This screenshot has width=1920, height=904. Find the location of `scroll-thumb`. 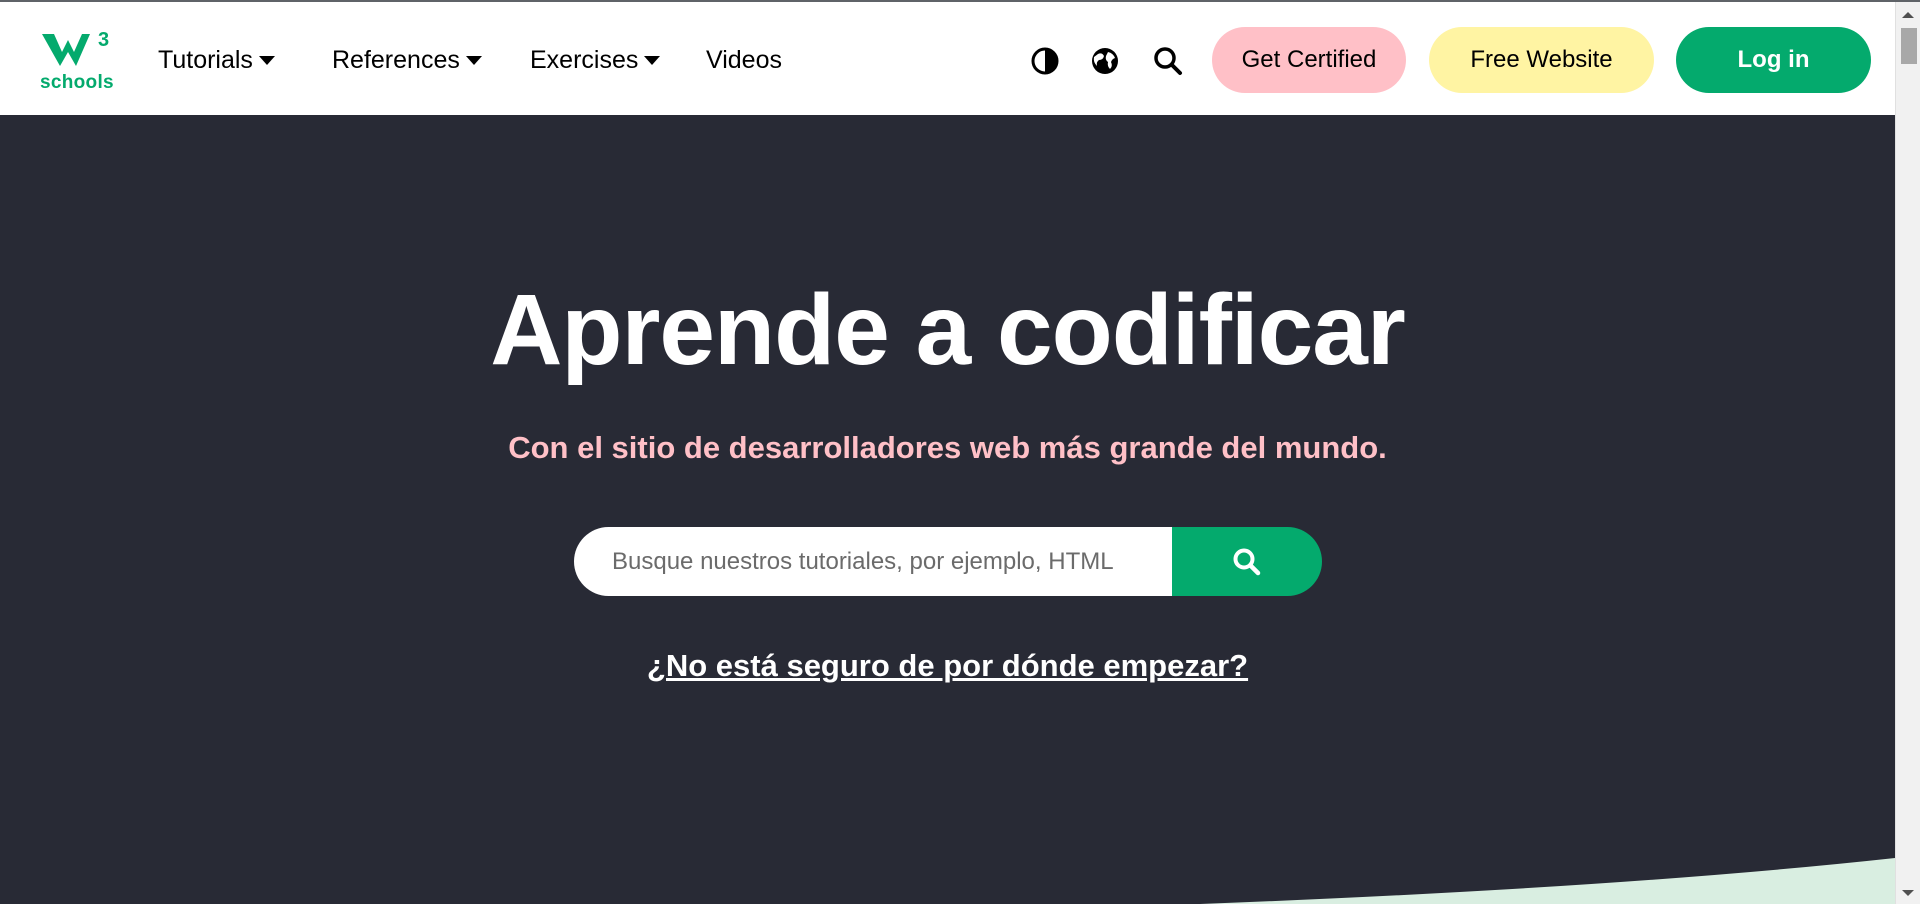

scroll-thumb is located at coordinates (1909, 46).